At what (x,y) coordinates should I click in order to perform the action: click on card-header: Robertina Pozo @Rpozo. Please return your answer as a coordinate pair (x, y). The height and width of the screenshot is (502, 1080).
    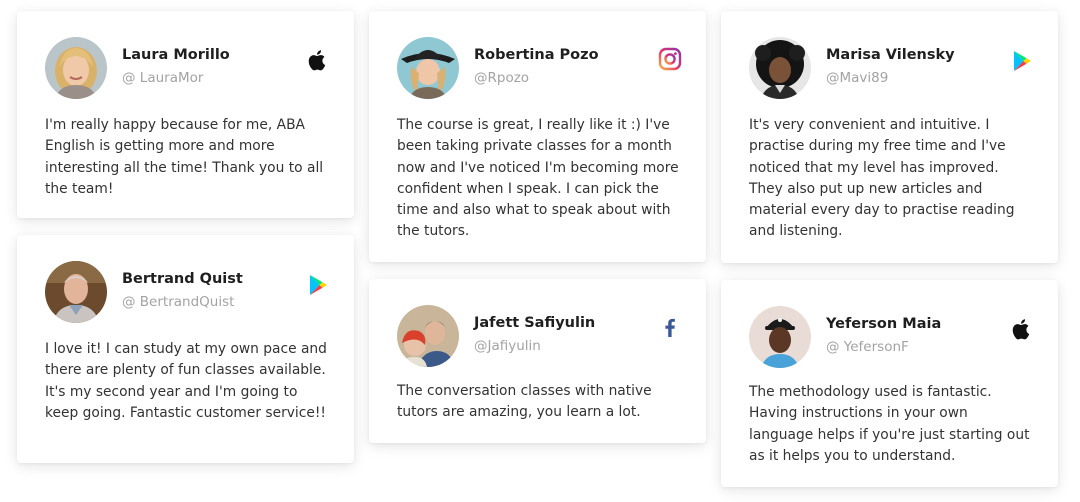
    Looking at the image, I should click on (539, 69).